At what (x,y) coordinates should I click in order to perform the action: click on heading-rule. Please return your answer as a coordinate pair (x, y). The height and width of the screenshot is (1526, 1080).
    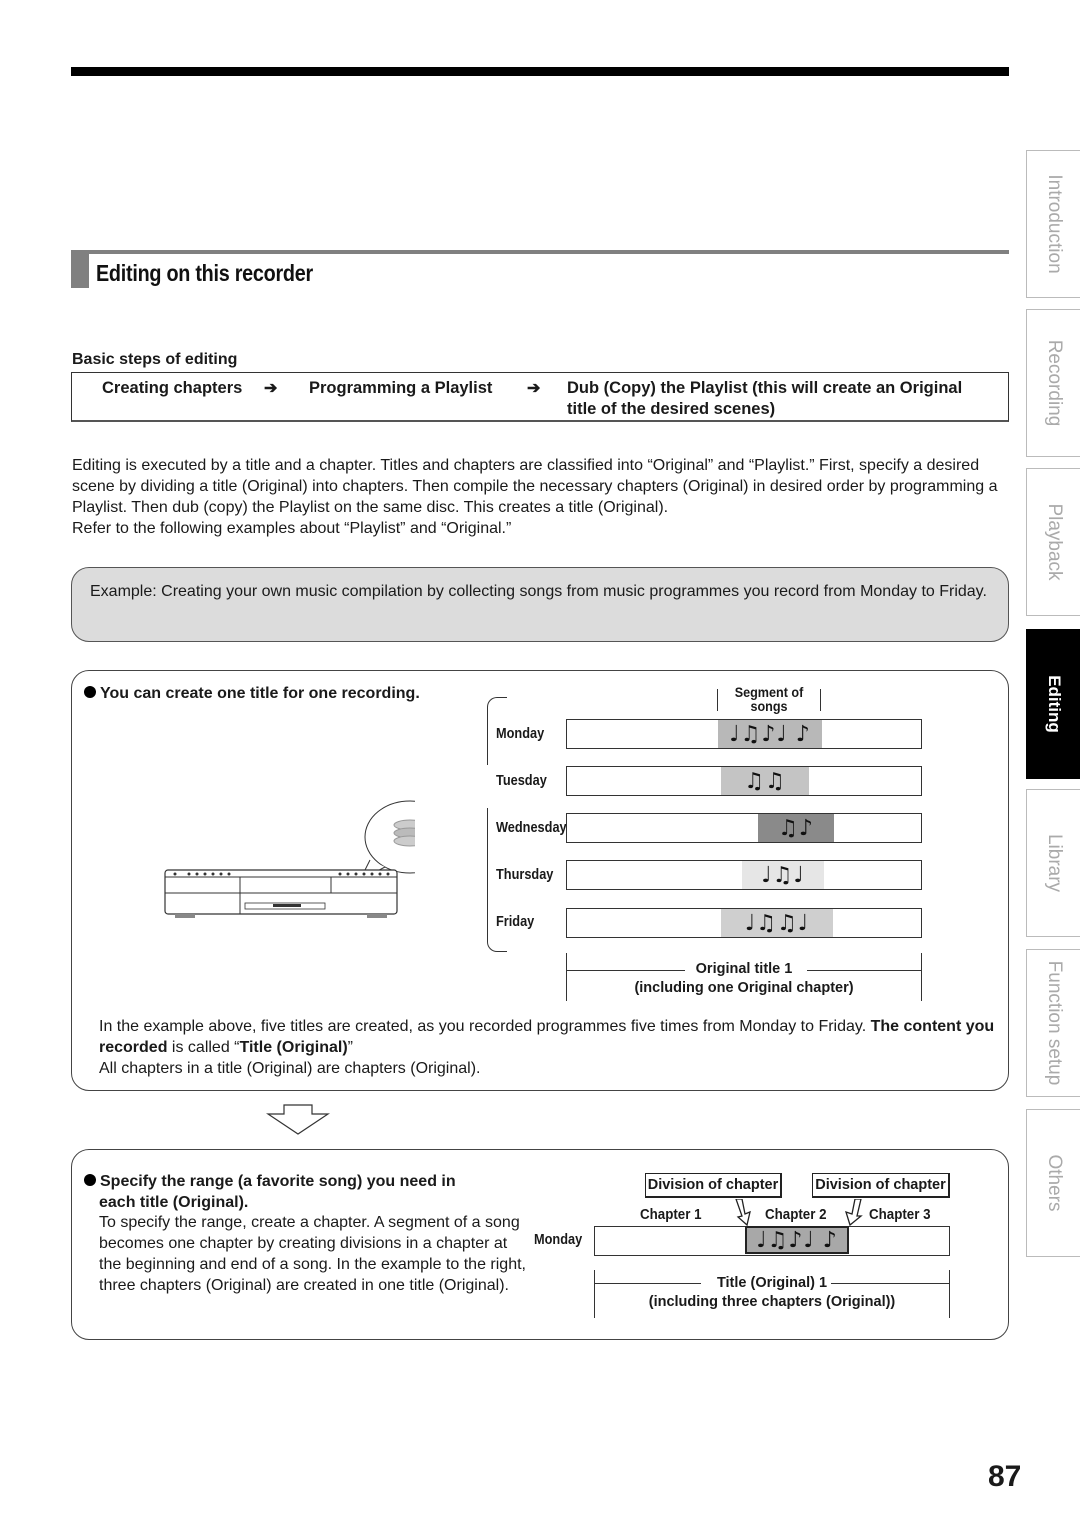
    Looking at the image, I should click on (540, 252).